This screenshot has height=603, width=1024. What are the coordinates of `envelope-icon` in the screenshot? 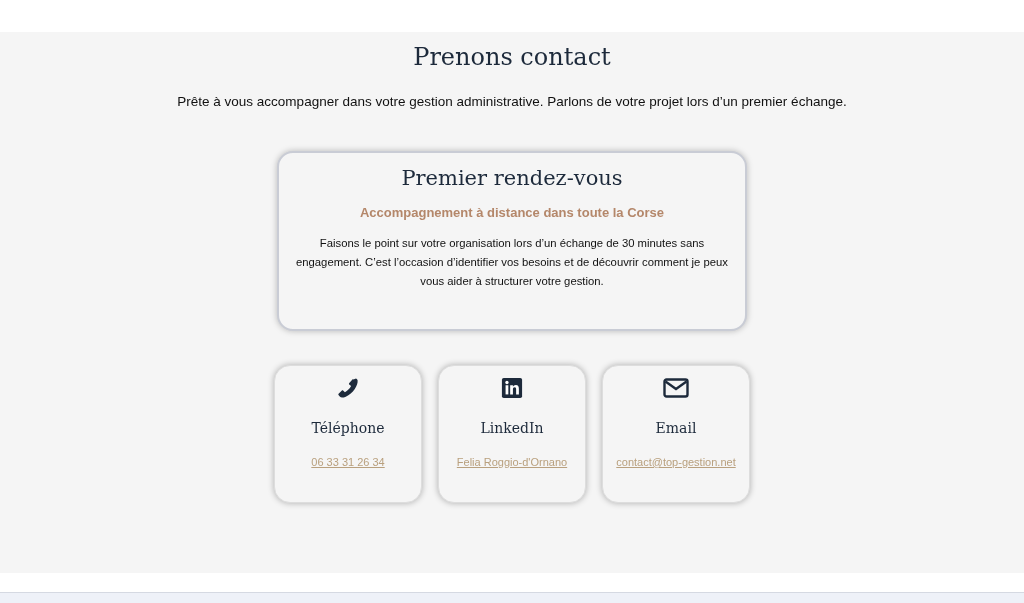 It's located at (676, 388).